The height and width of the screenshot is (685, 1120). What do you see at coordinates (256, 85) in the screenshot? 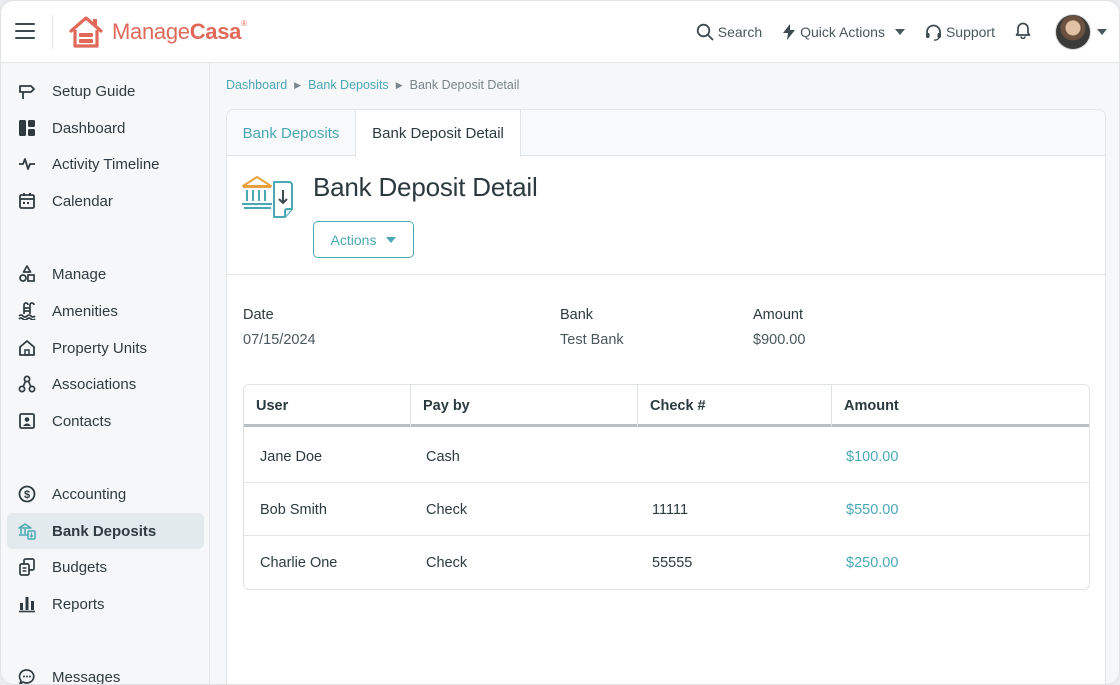
I see `breadcrumb-dashboard: Dashboard` at bounding box center [256, 85].